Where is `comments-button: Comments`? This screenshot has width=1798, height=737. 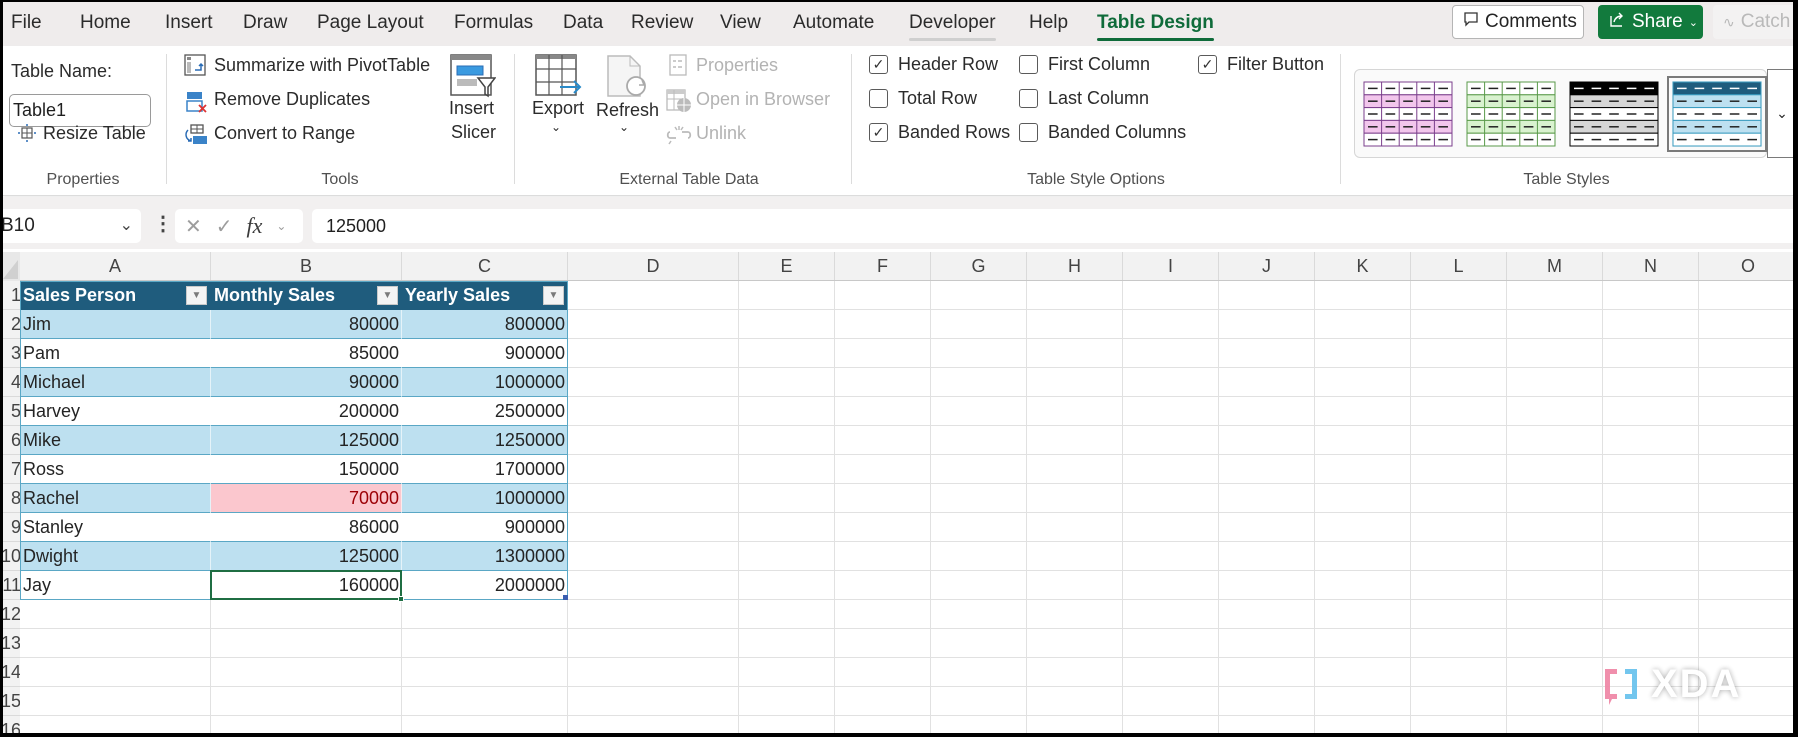
comments-button: Comments is located at coordinates (1518, 22).